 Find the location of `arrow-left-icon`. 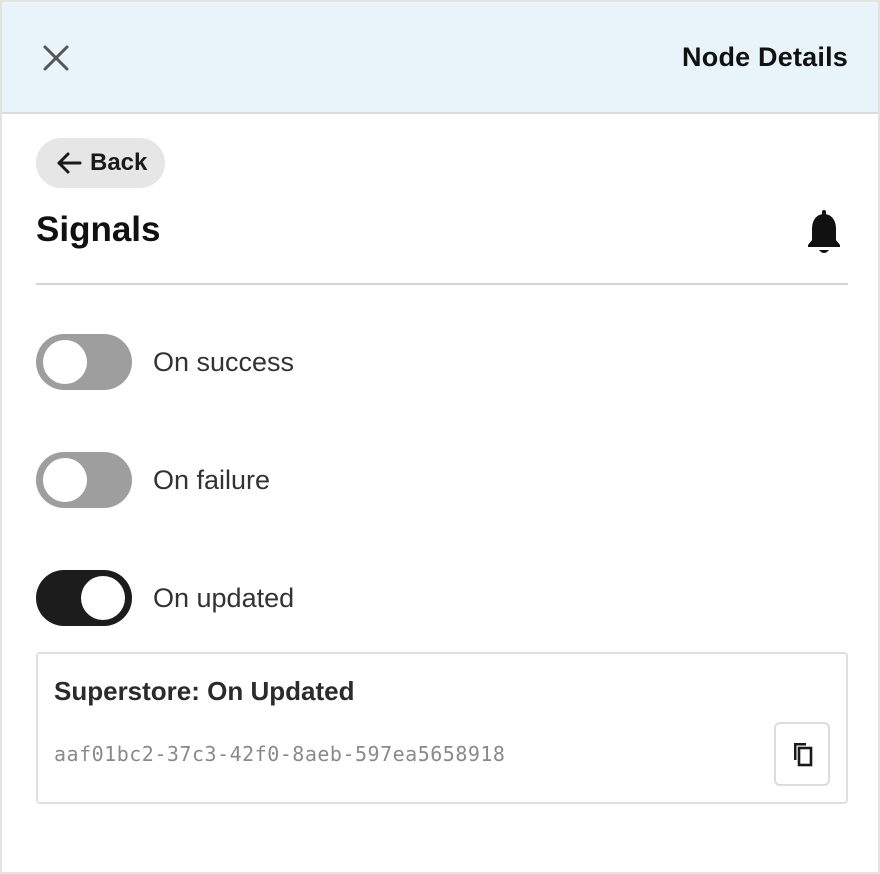

arrow-left-icon is located at coordinates (69, 163).